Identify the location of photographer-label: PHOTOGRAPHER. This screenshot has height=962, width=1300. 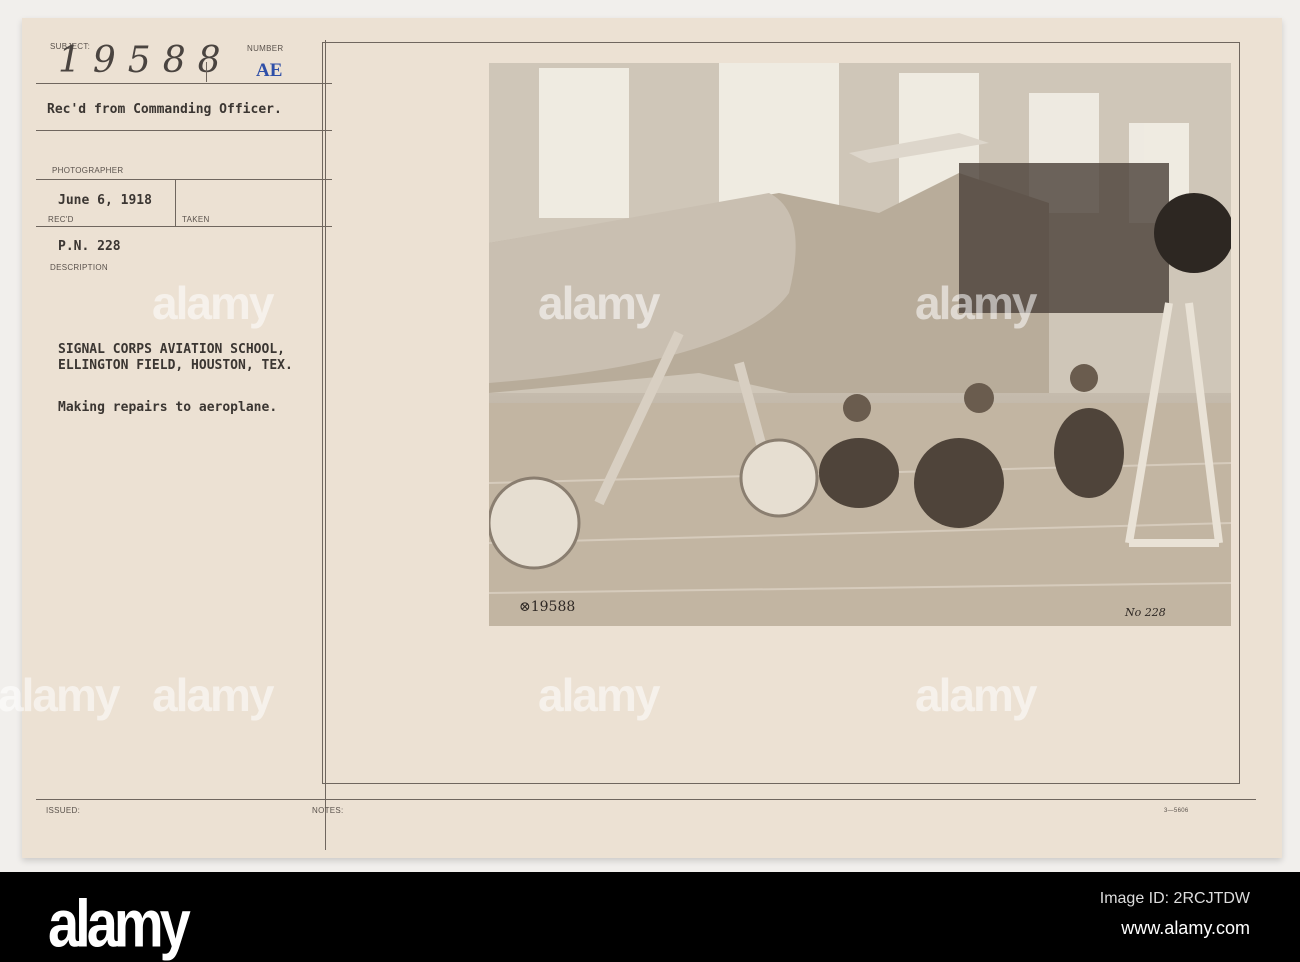
(88, 170).